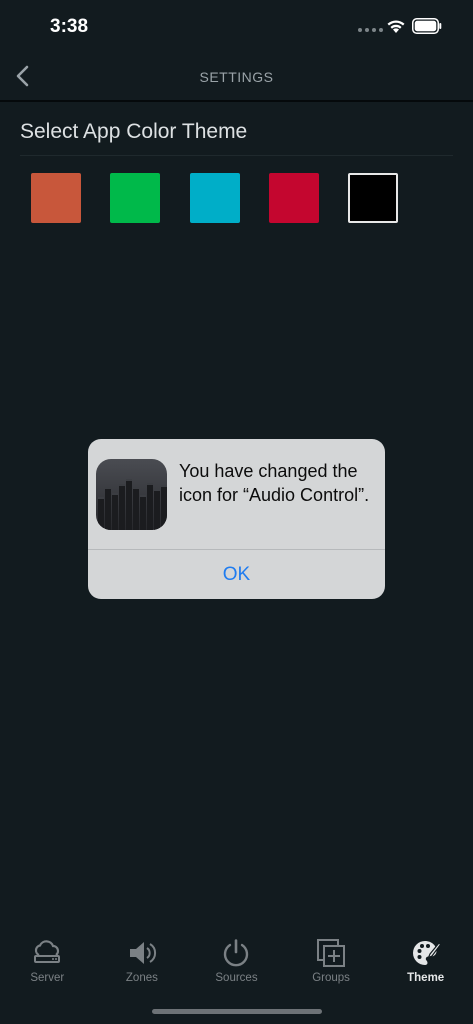 The width and height of the screenshot is (473, 1024). What do you see at coordinates (47, 978) in the screenshot?
I see `tab-label: Server` at bounding box center [47, 978].